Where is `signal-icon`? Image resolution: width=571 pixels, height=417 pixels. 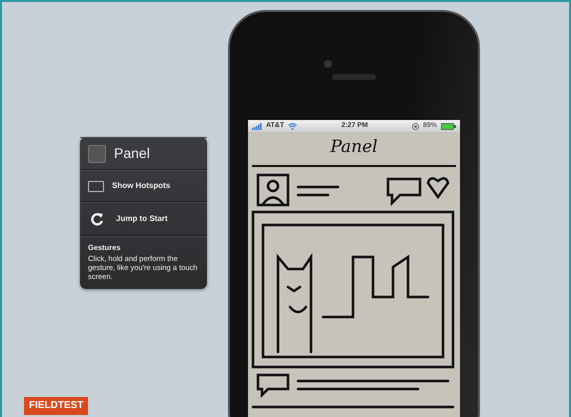
signal-icon is located at coordinates (257, 126).